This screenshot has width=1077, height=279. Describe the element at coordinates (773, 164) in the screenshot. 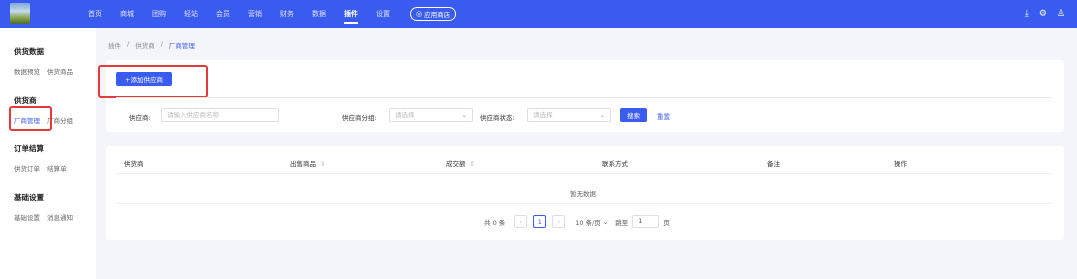

I see `column-header-remarks: 备注` at that location.